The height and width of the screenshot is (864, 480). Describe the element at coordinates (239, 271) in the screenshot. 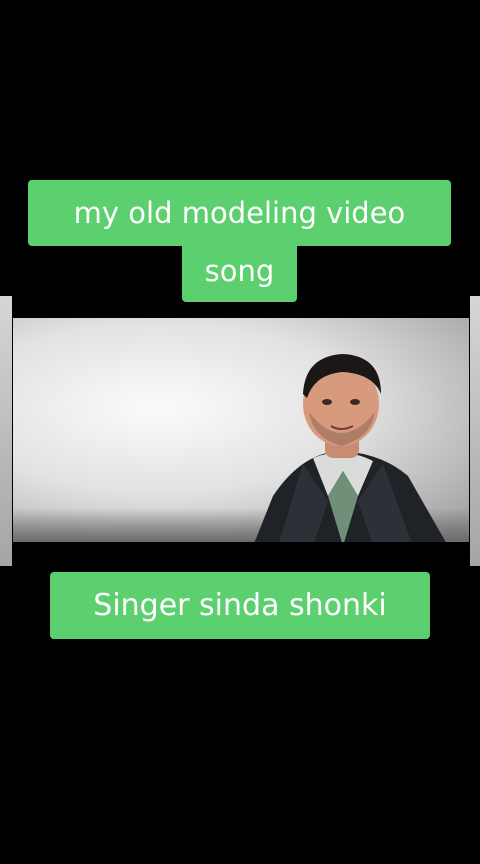

I see `caption-line-2: song` at that location.